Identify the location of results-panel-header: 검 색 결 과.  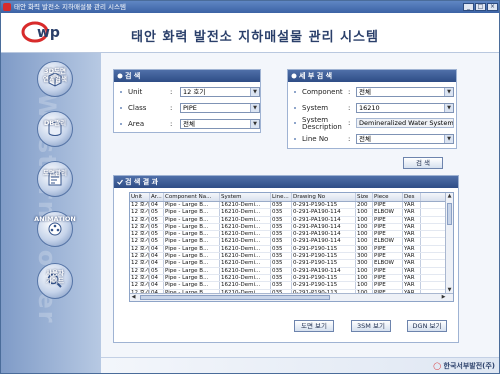
(286, 182).